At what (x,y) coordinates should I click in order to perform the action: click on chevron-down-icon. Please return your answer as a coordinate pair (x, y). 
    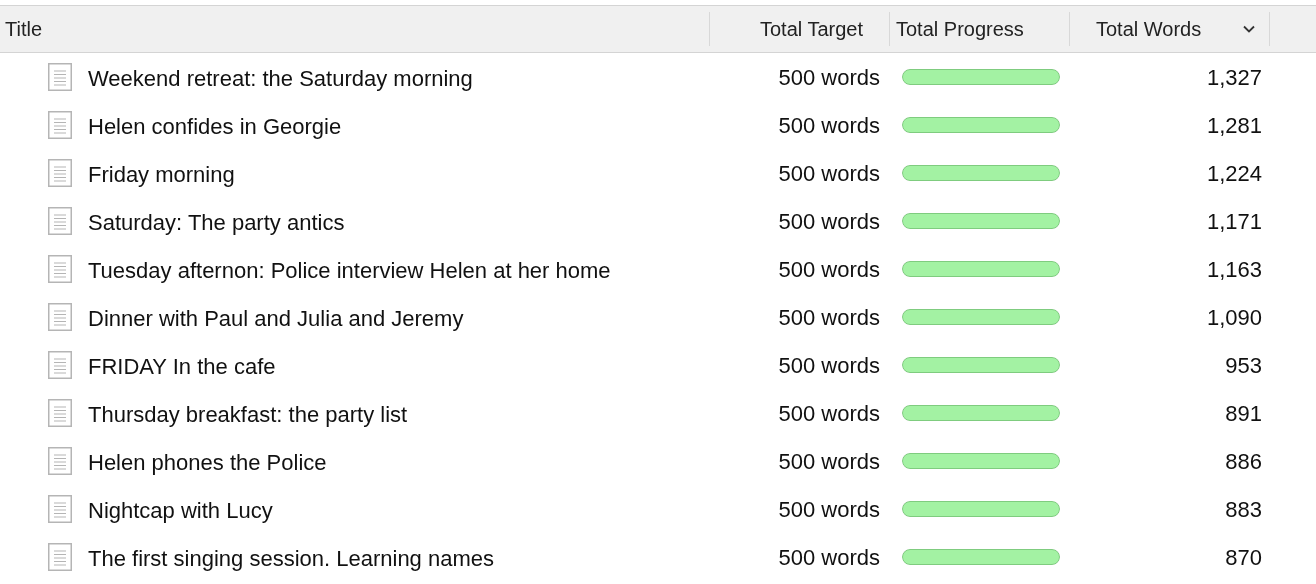
    Looking at the image, I should click on (1249, 29).